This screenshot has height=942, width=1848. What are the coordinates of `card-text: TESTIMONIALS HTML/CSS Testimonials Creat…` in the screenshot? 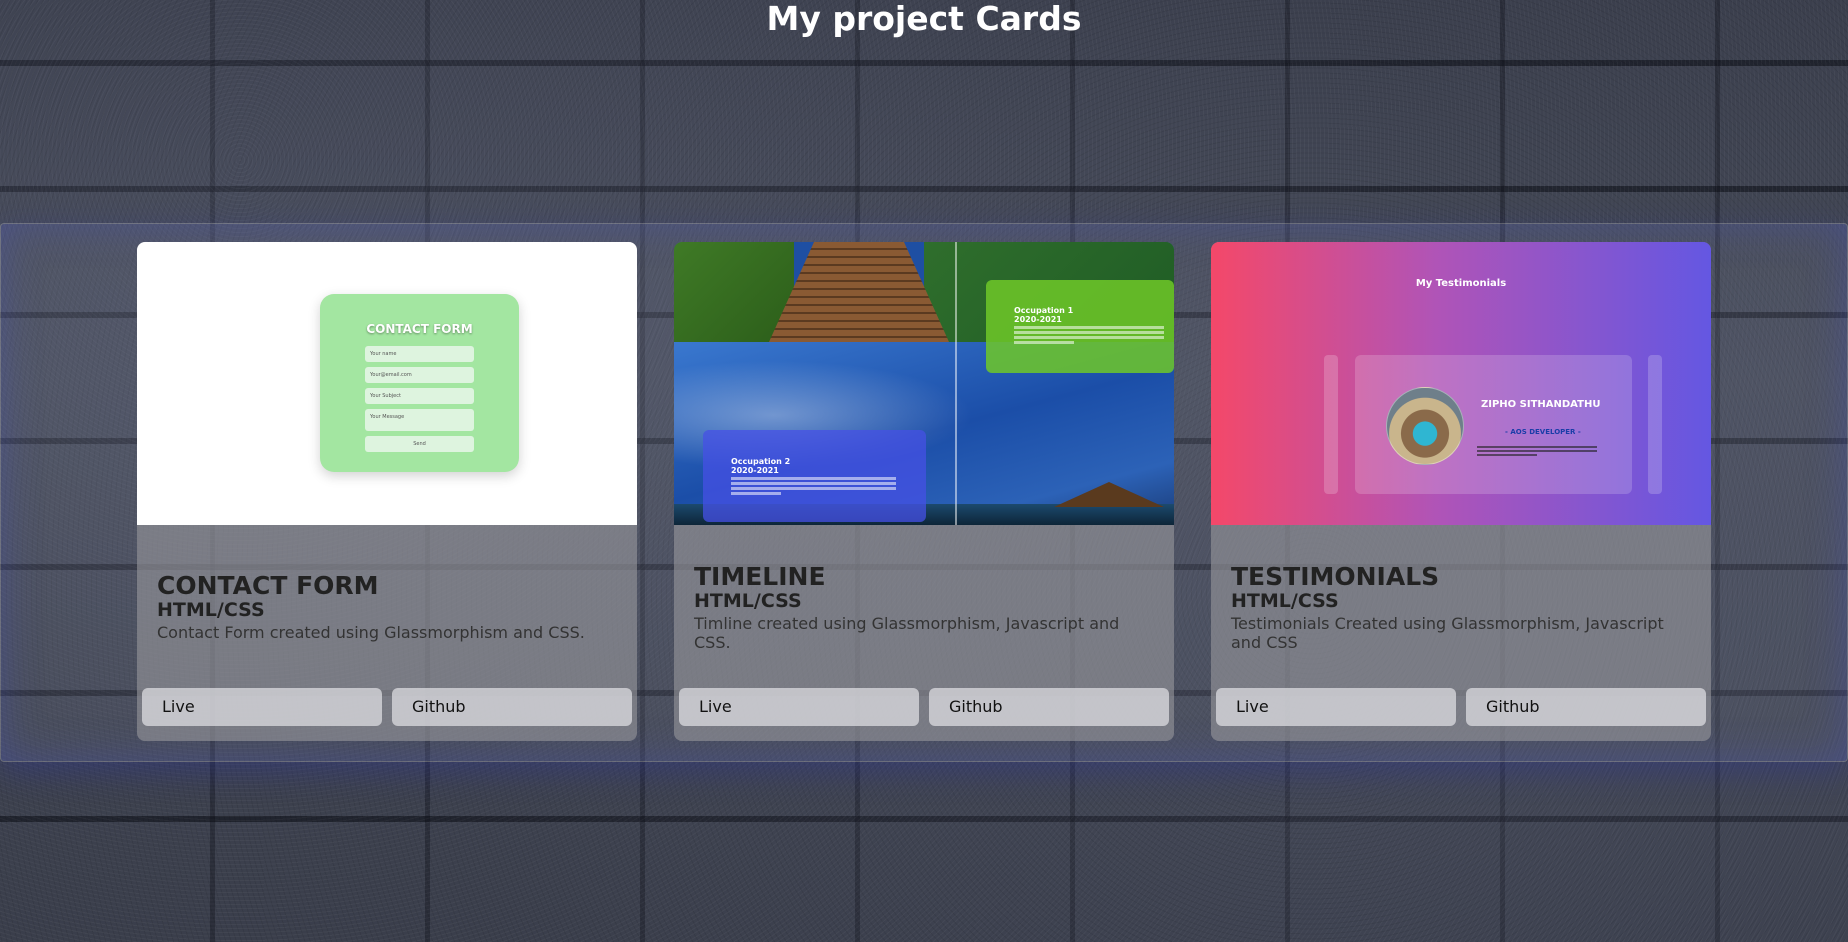 It's located at (1461, 607).